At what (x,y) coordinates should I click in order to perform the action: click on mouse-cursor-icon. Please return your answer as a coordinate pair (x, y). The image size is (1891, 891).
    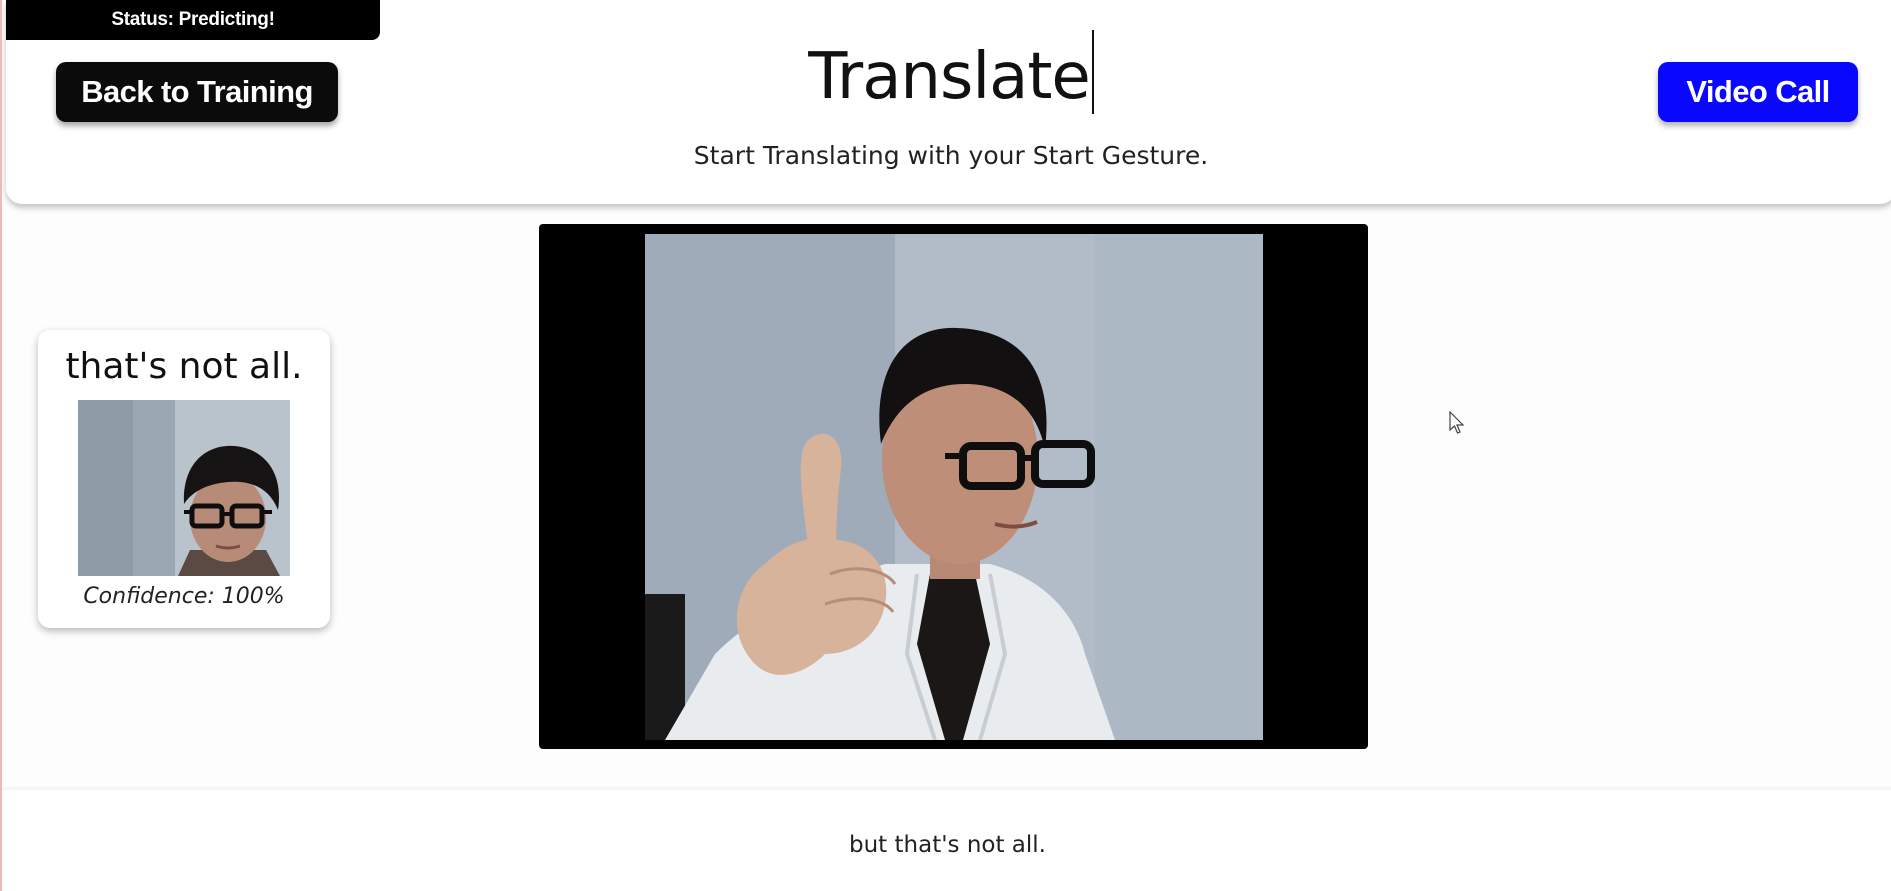
    Looking at the image, I should click on (1457, 422).